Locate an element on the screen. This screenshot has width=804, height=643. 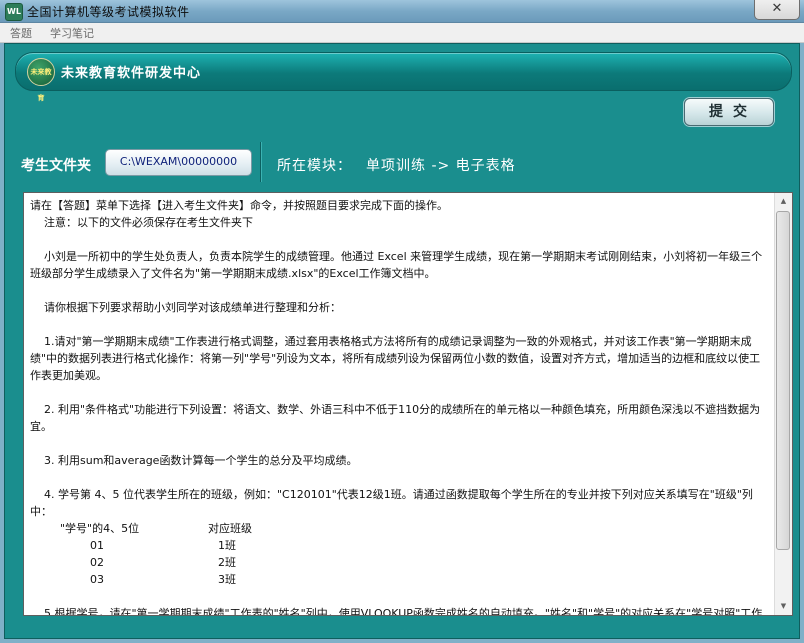
org-name: 未来教育软件研发中心 is located at coordinates (131, 73).